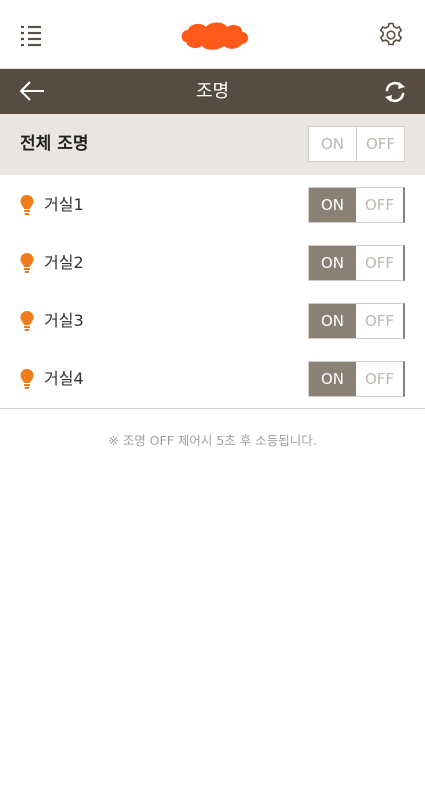 This screenshot has width=425, height=800. I want to click on refresh-icon, so click(395, 92).